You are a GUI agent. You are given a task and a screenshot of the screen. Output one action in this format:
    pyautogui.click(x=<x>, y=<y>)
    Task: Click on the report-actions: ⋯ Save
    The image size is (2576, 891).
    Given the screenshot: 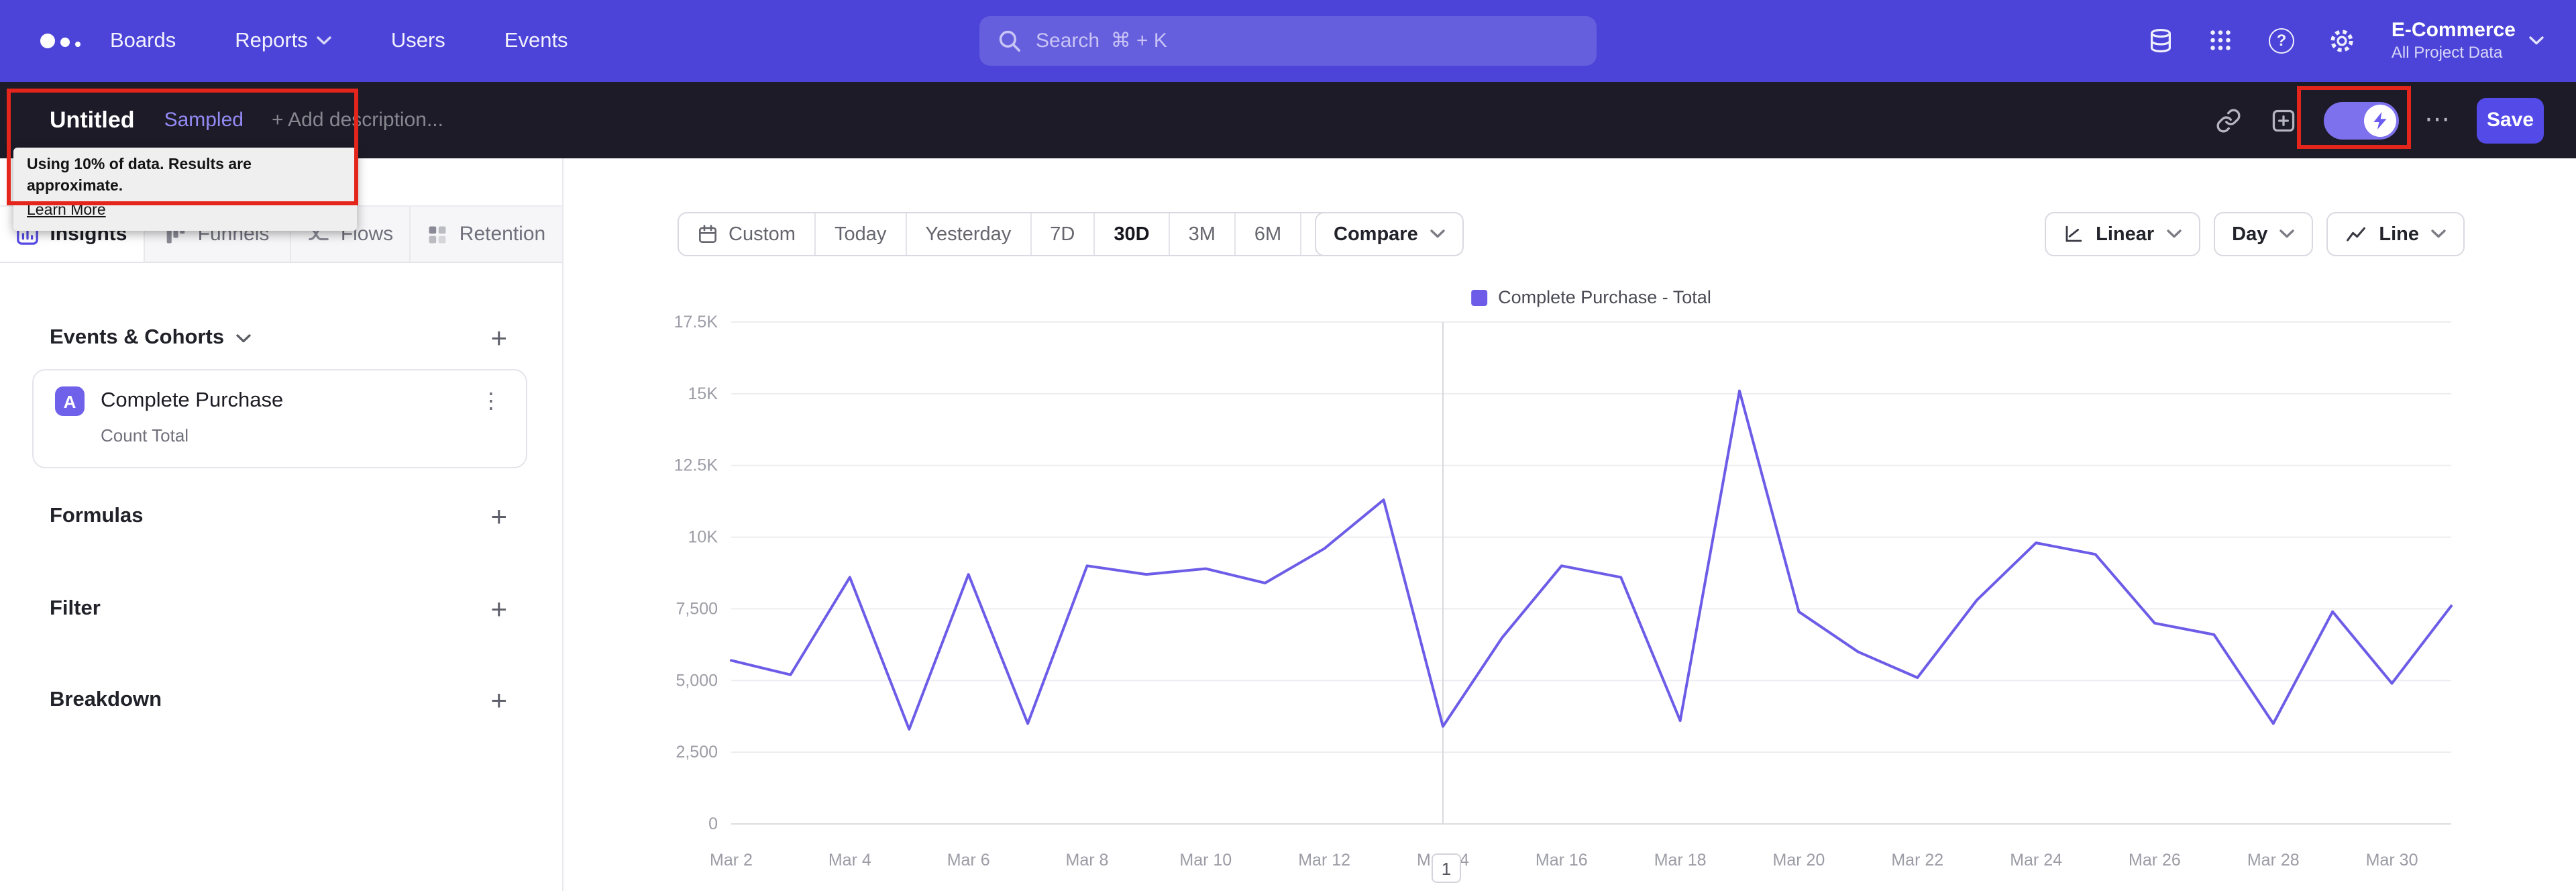 What is the action you would take?
    pyautogui.click(x=2379, y=120)
    